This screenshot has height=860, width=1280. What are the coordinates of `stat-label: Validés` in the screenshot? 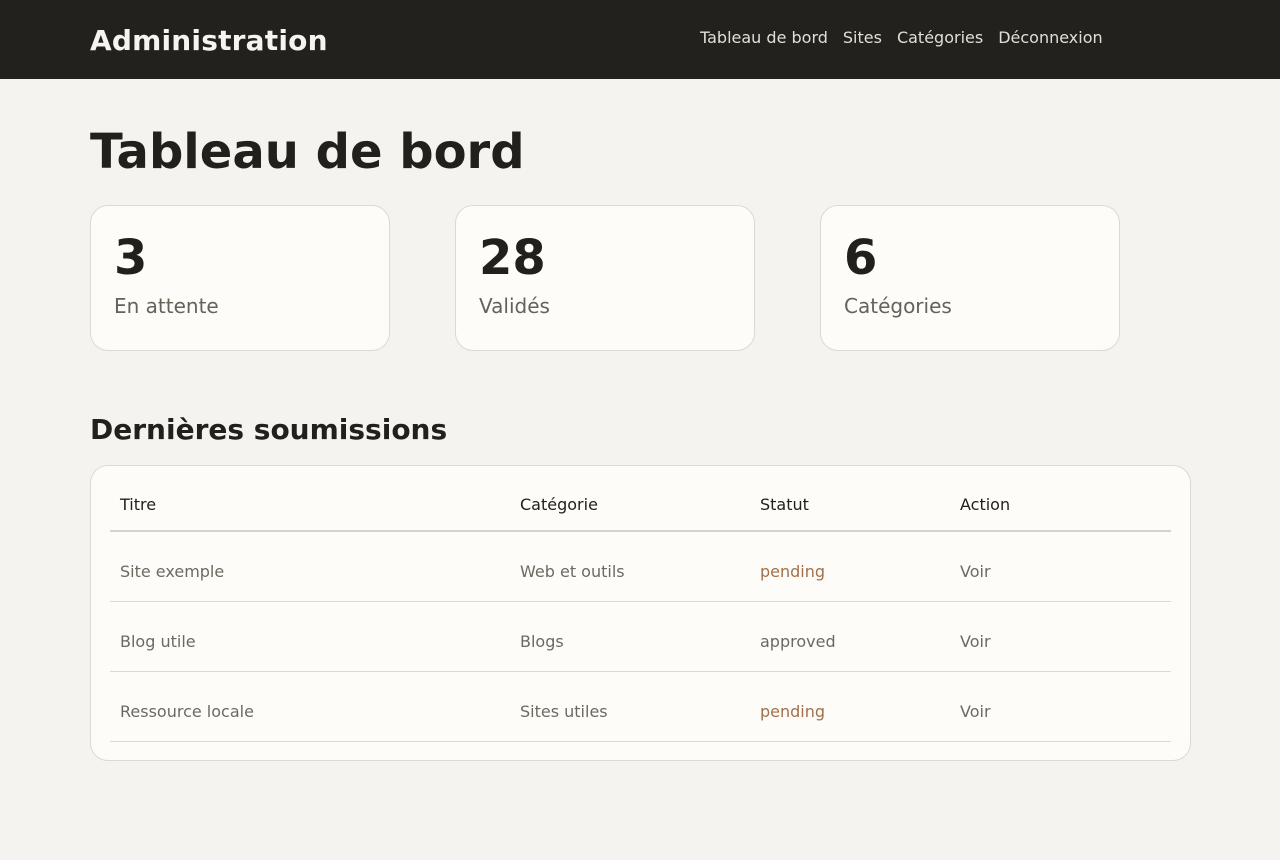 It's located at (514, 306).